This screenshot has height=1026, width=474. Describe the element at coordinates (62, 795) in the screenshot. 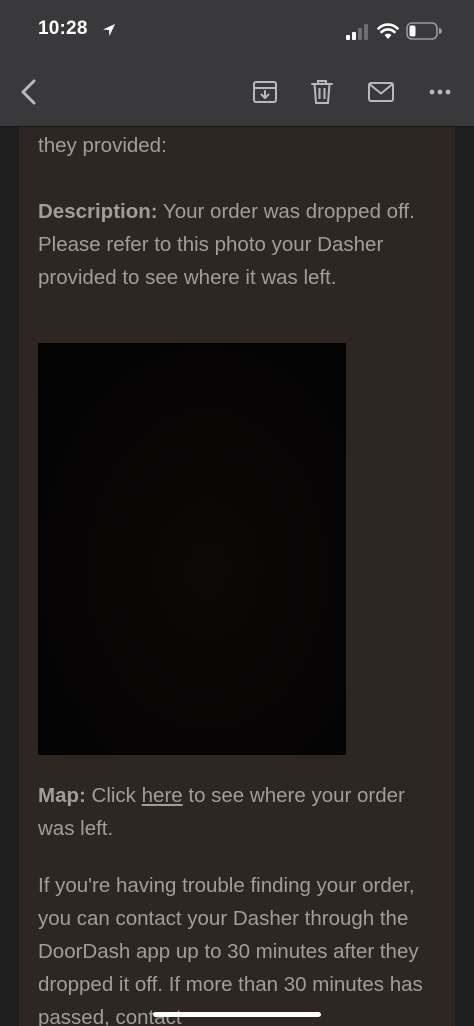

I see `map-label: Map:` at that location.